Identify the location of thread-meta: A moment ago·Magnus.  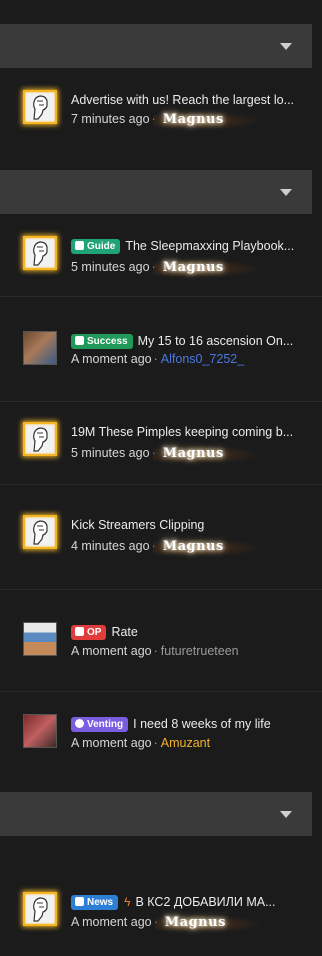
(165, 922).